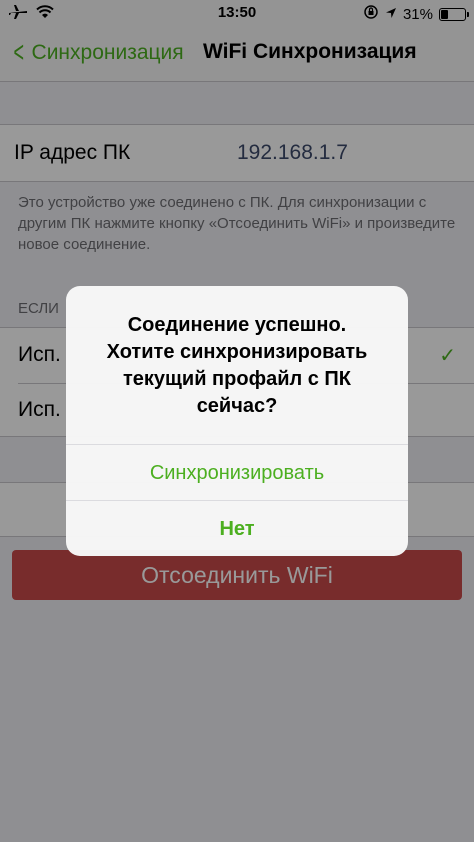  I want to click on no-button: Нет, so click(237, 528).